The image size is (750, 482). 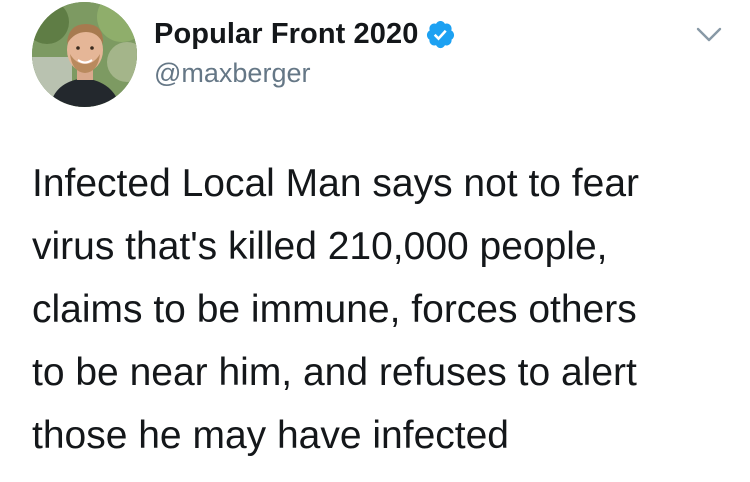 I want to click on user-handle: @maxberger, so click(x=232, y=73).